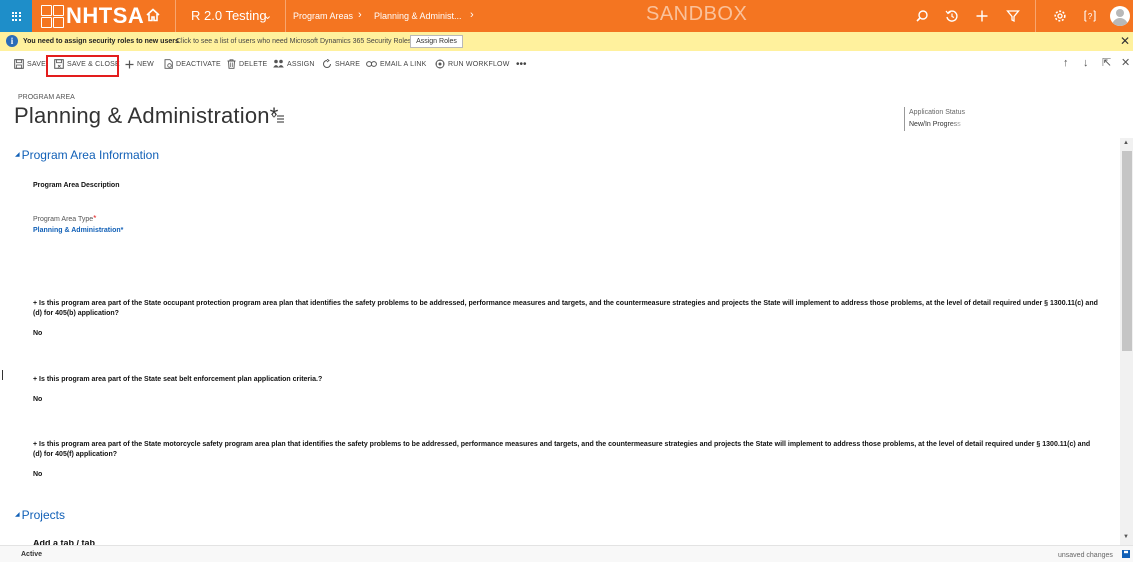 The width and height of the screenshot is (1133, 562). Describe the element at coordinates (566, 553) in the screenshot. I see `status-footer: Active unsaved changes` at that location.